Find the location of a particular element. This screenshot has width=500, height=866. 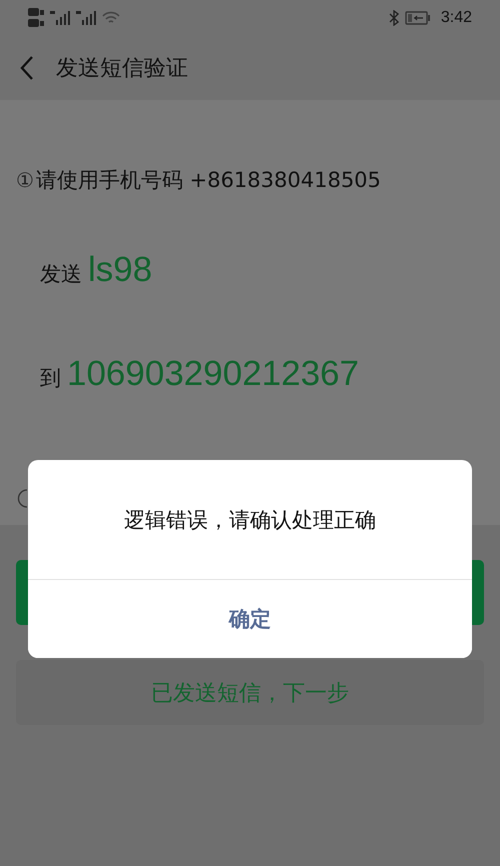

dialog-message: 逻辑错误，请确认处理正确 is located at coordinates (250, 520).